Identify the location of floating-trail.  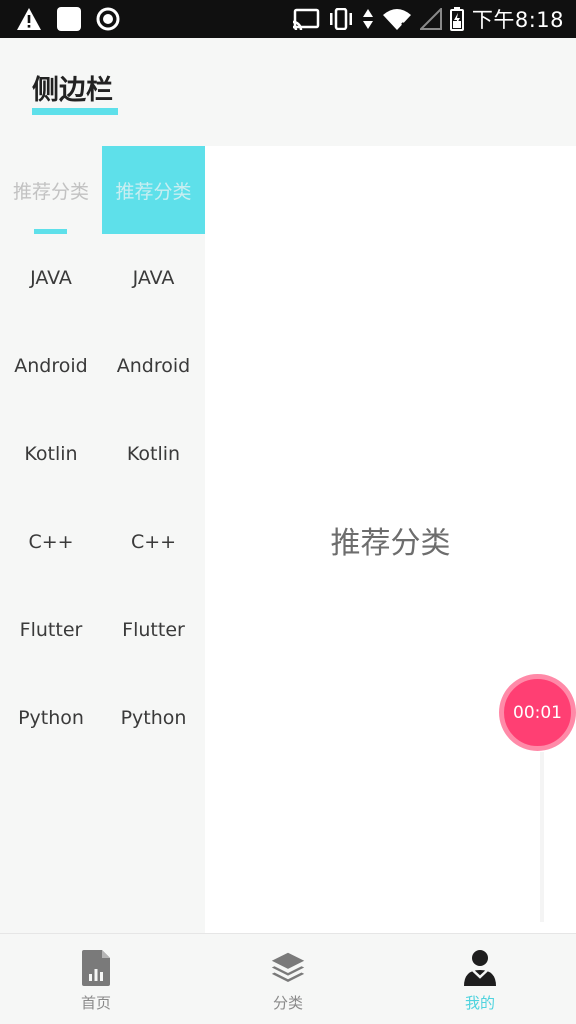
(542, 837).